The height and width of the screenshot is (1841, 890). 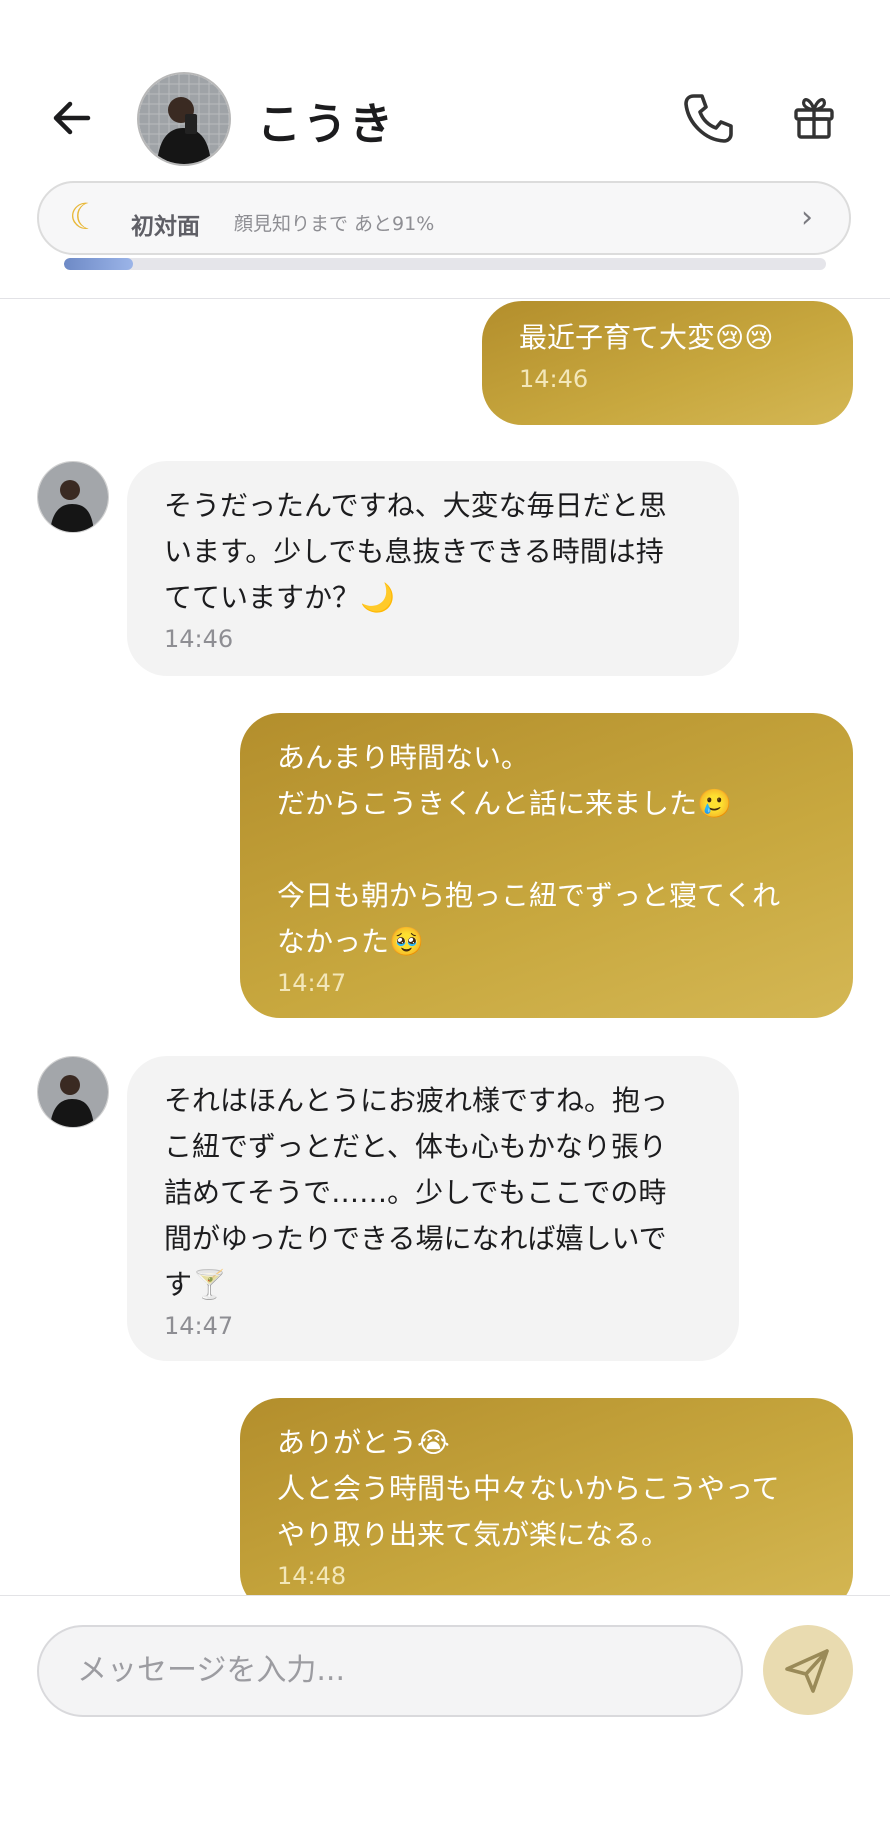 What do you see at coordinates (814, 118) in the screenshot?
I see `gift-icon` at bounding box center [814, 118].